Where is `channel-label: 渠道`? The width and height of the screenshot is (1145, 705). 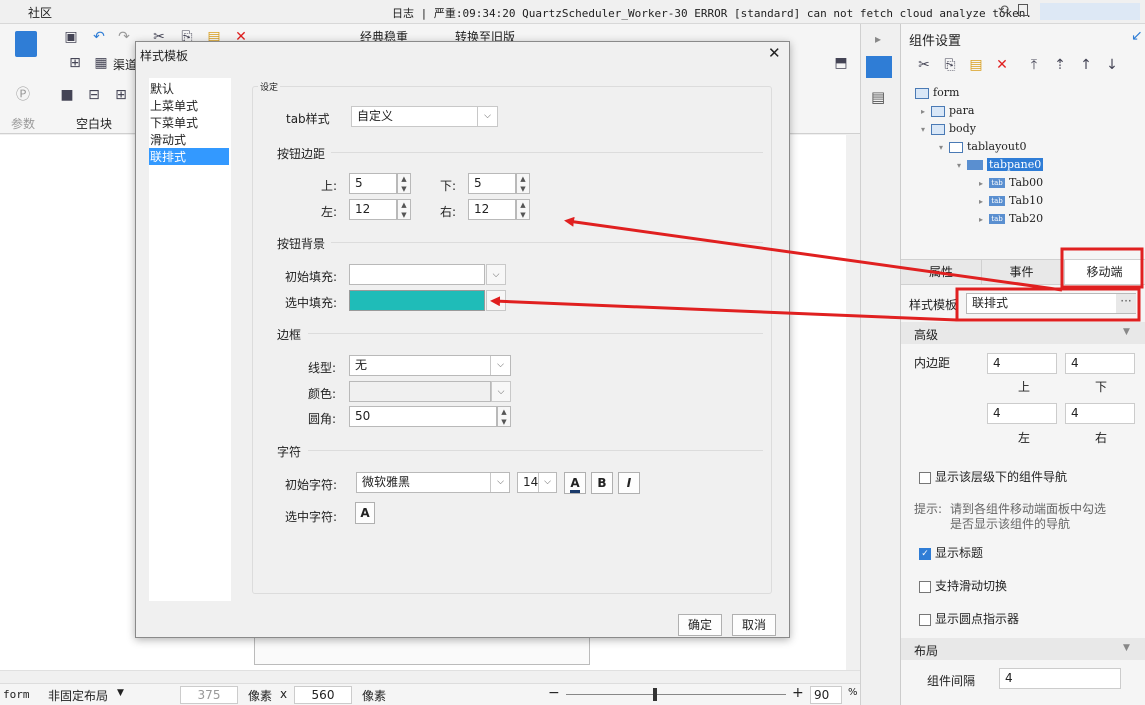
channel-label: 渠道 is located at coordinates (125, 64).